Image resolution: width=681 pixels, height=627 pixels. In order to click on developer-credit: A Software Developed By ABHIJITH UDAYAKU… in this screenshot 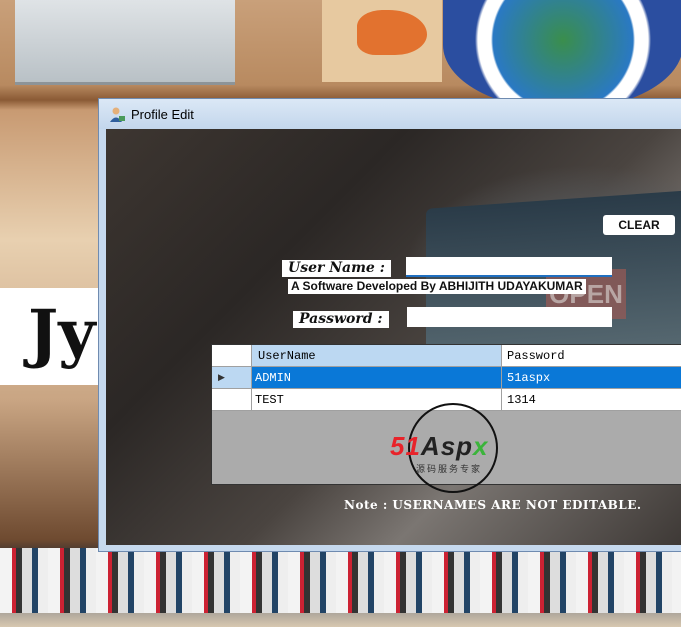, I will do `click(437, 286)`.